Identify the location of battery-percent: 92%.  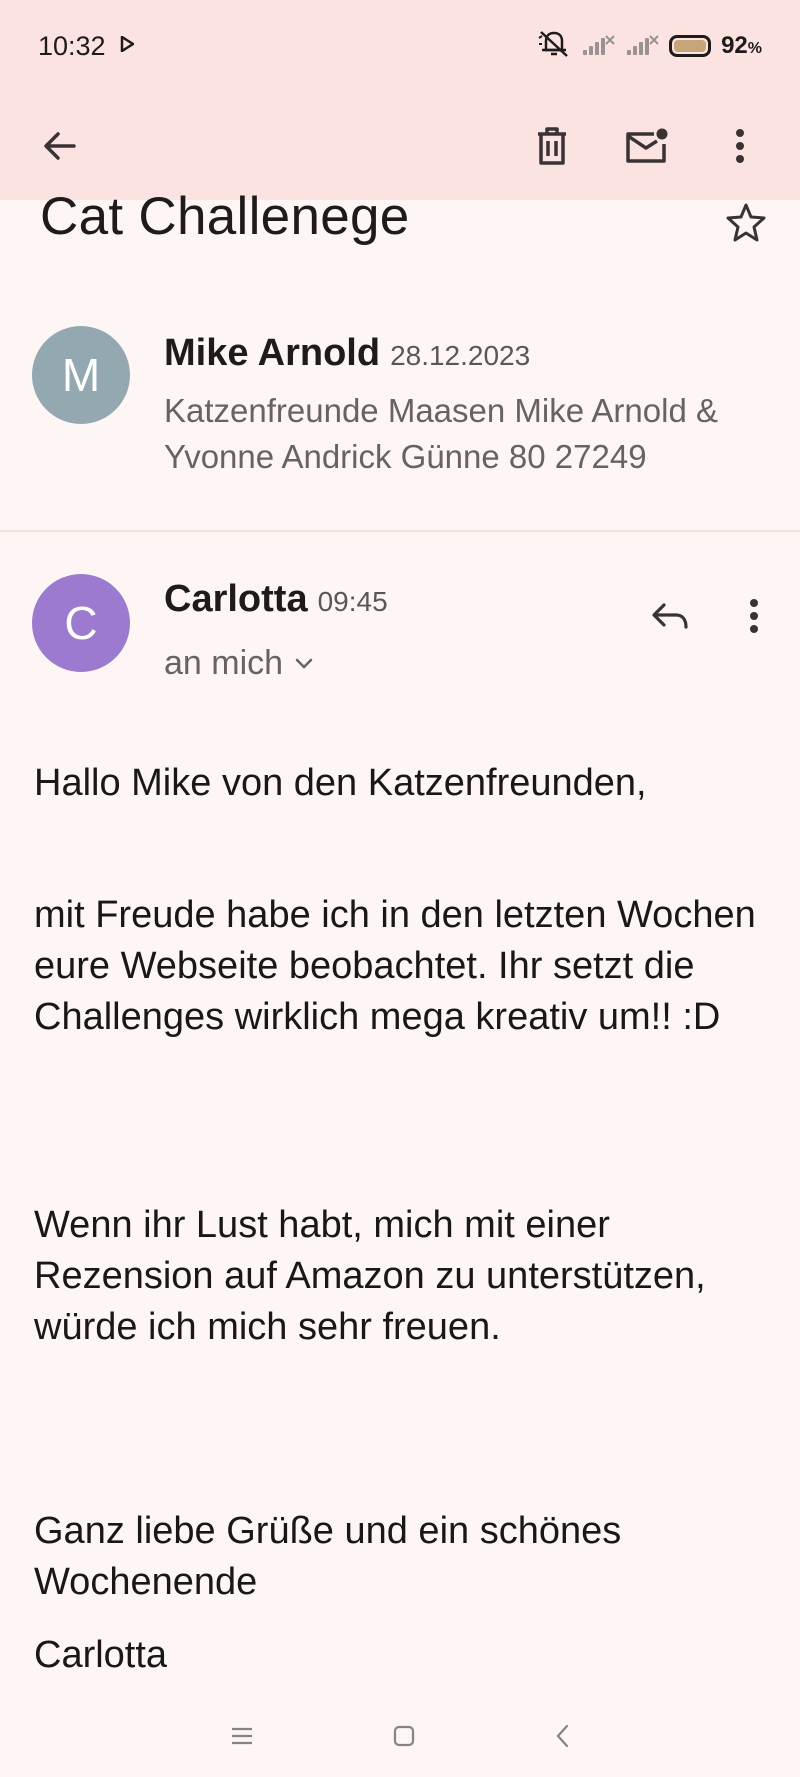
(741, 45).